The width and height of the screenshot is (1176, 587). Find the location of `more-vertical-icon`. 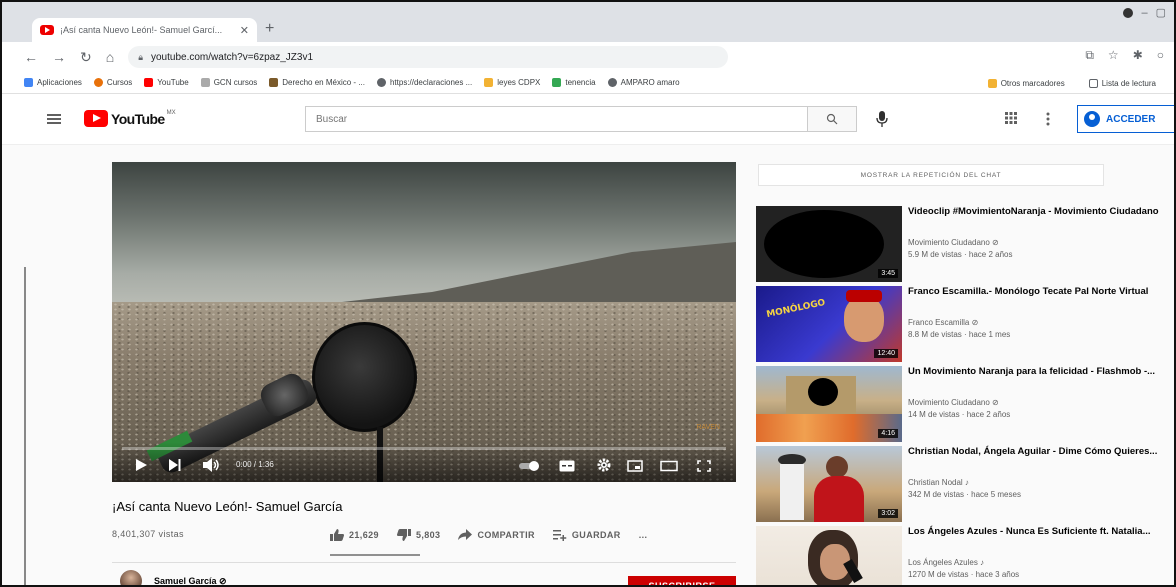

more-vertical-icon is located at coordinates (1048, 119).